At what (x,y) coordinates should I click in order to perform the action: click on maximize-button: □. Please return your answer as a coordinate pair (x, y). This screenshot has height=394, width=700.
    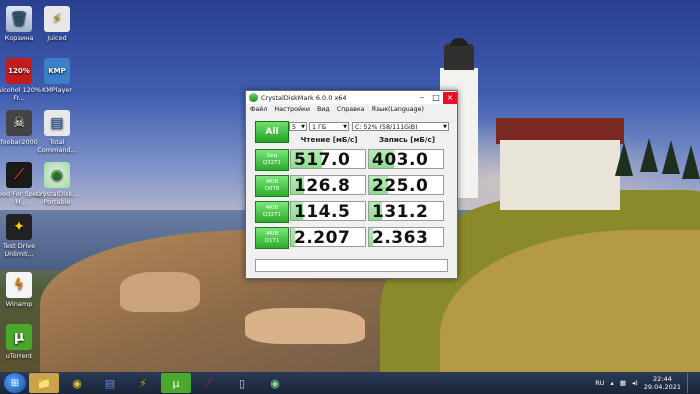
    Looking at the image, I should click on (436, 98).